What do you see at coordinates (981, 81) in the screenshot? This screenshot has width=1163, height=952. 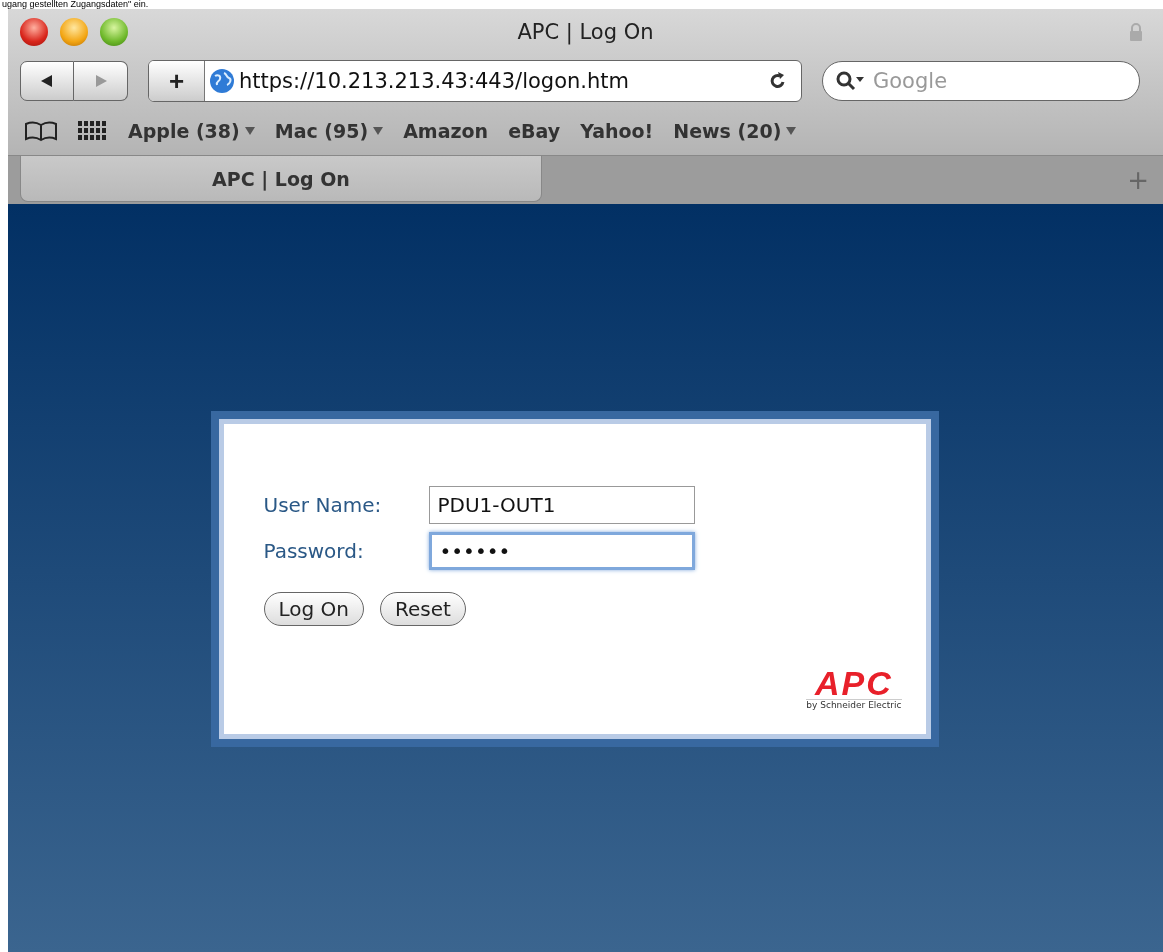 I see `search-field: Google` at bounding box center [981, 81].